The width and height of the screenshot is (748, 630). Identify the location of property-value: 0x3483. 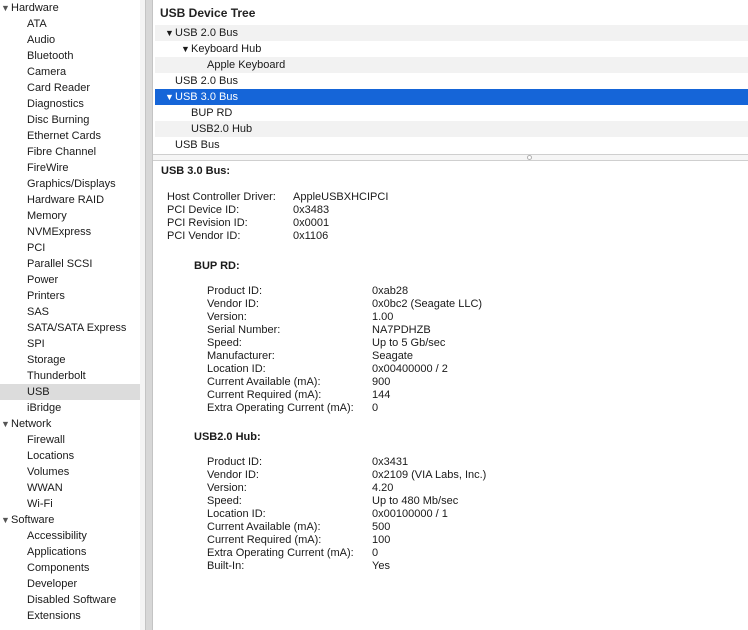
(311, 210).